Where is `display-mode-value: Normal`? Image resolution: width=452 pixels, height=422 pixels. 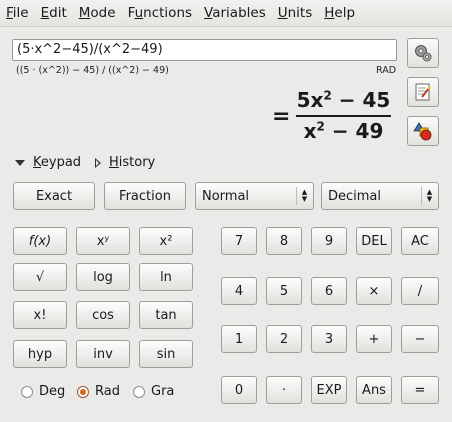 display-mode-value: Normal is located at coordinates (226, 196).